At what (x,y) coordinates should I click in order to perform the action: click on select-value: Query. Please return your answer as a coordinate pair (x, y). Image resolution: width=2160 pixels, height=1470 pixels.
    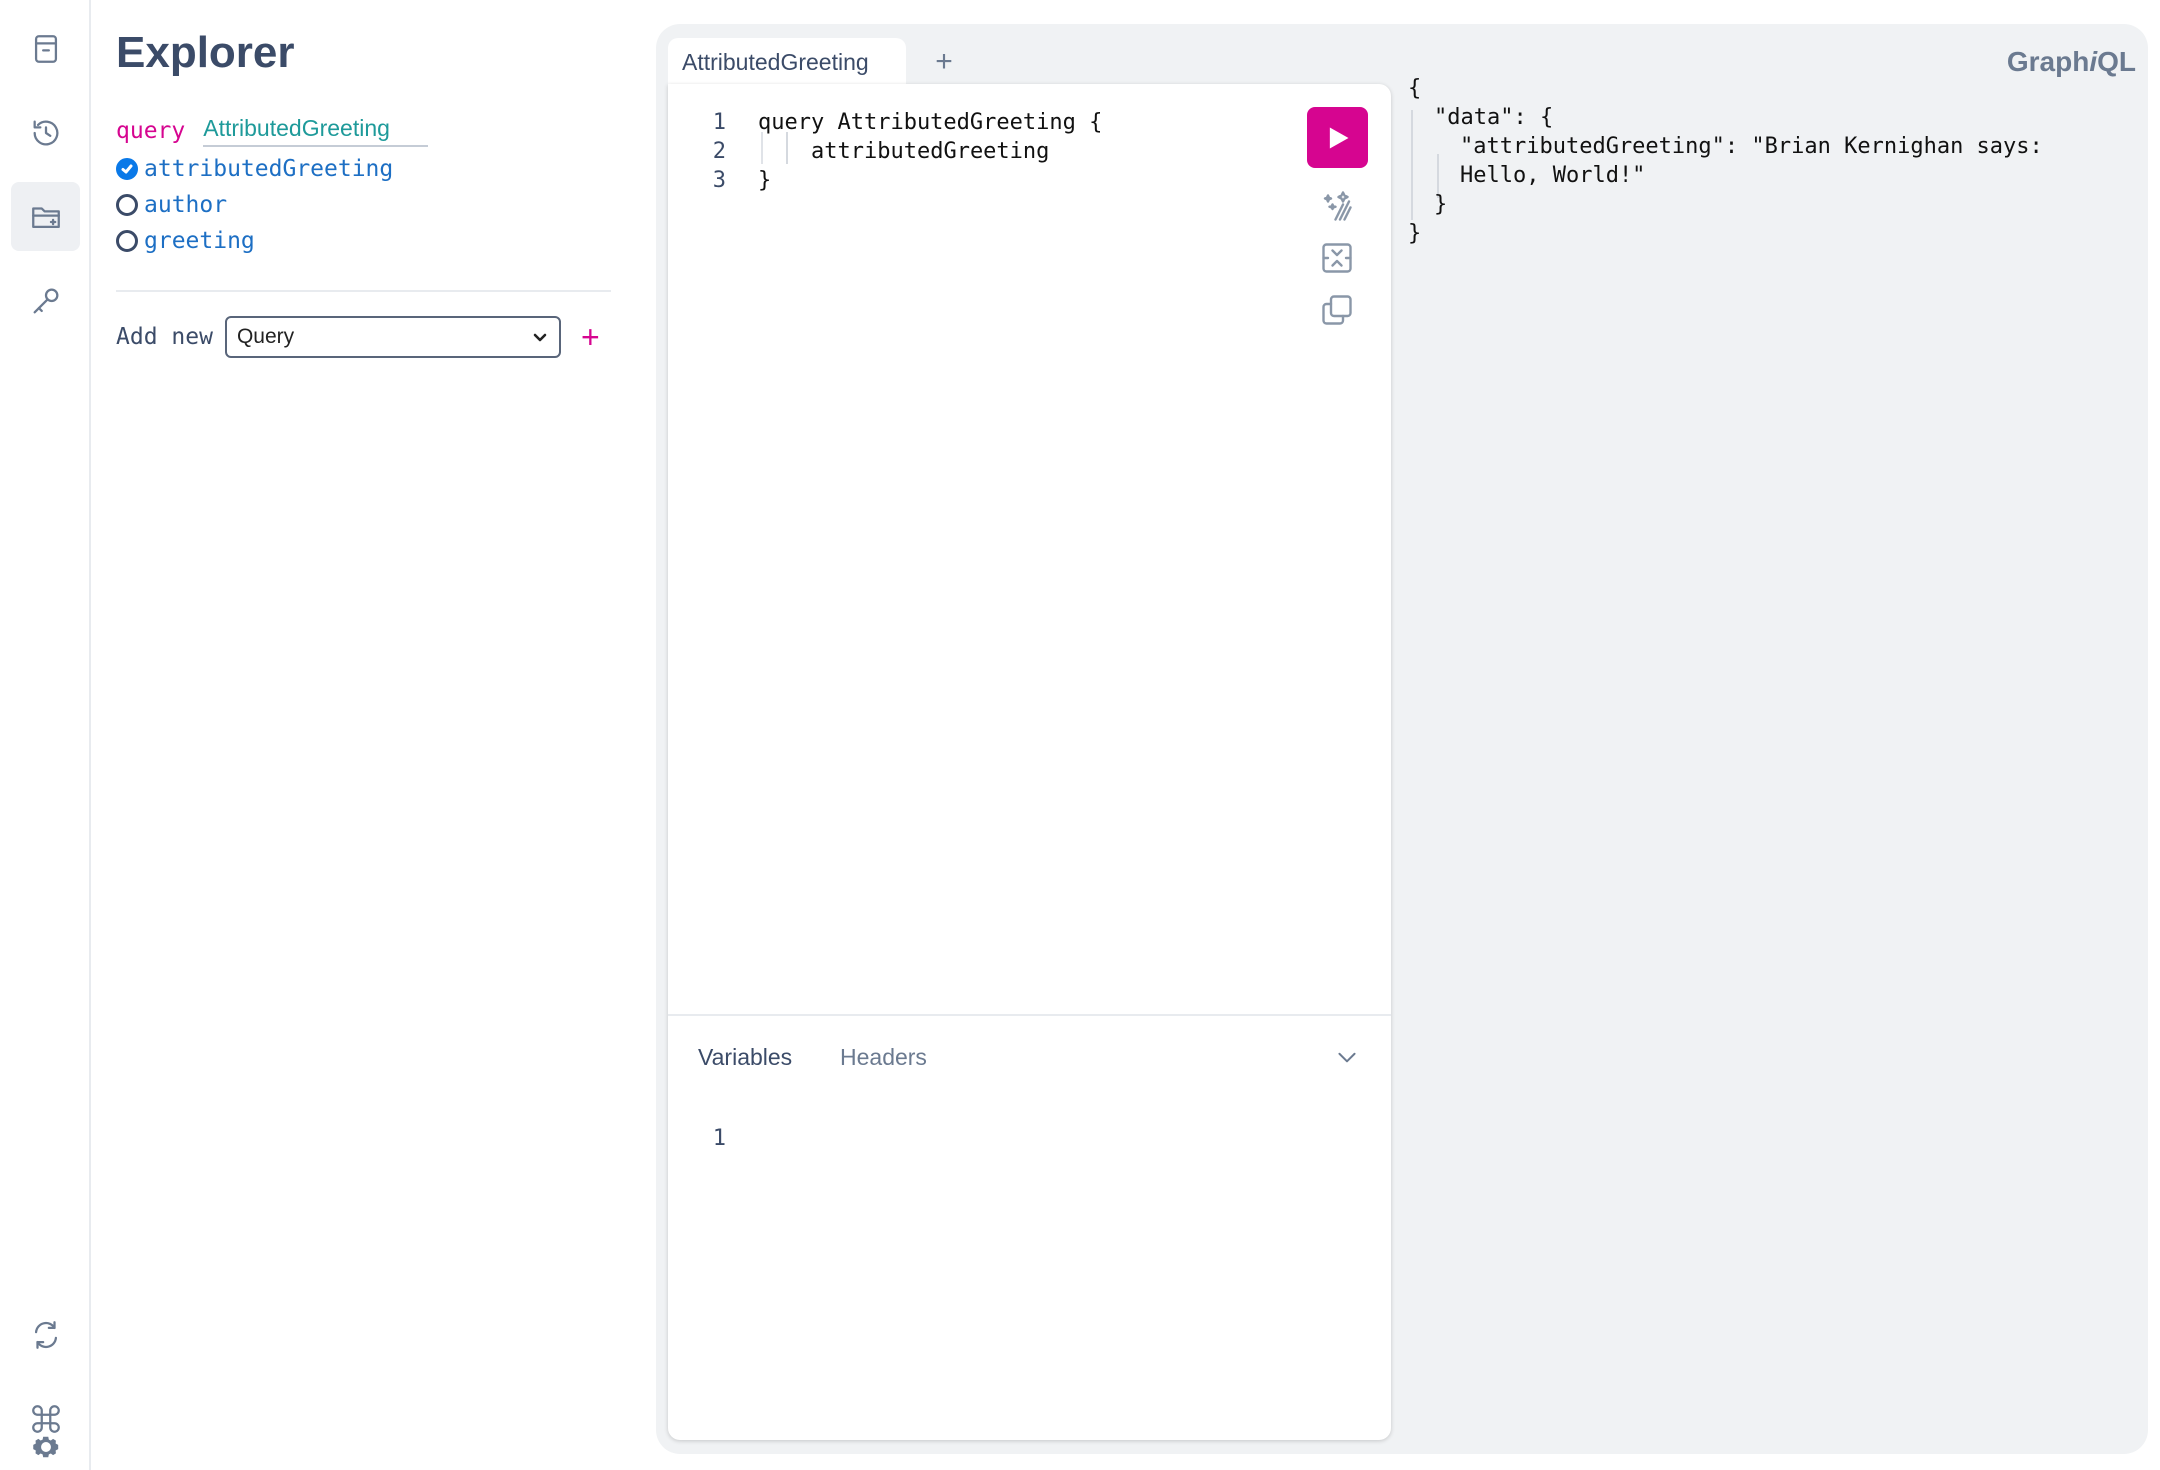
    Looking at the image, I should click on (265, 336).